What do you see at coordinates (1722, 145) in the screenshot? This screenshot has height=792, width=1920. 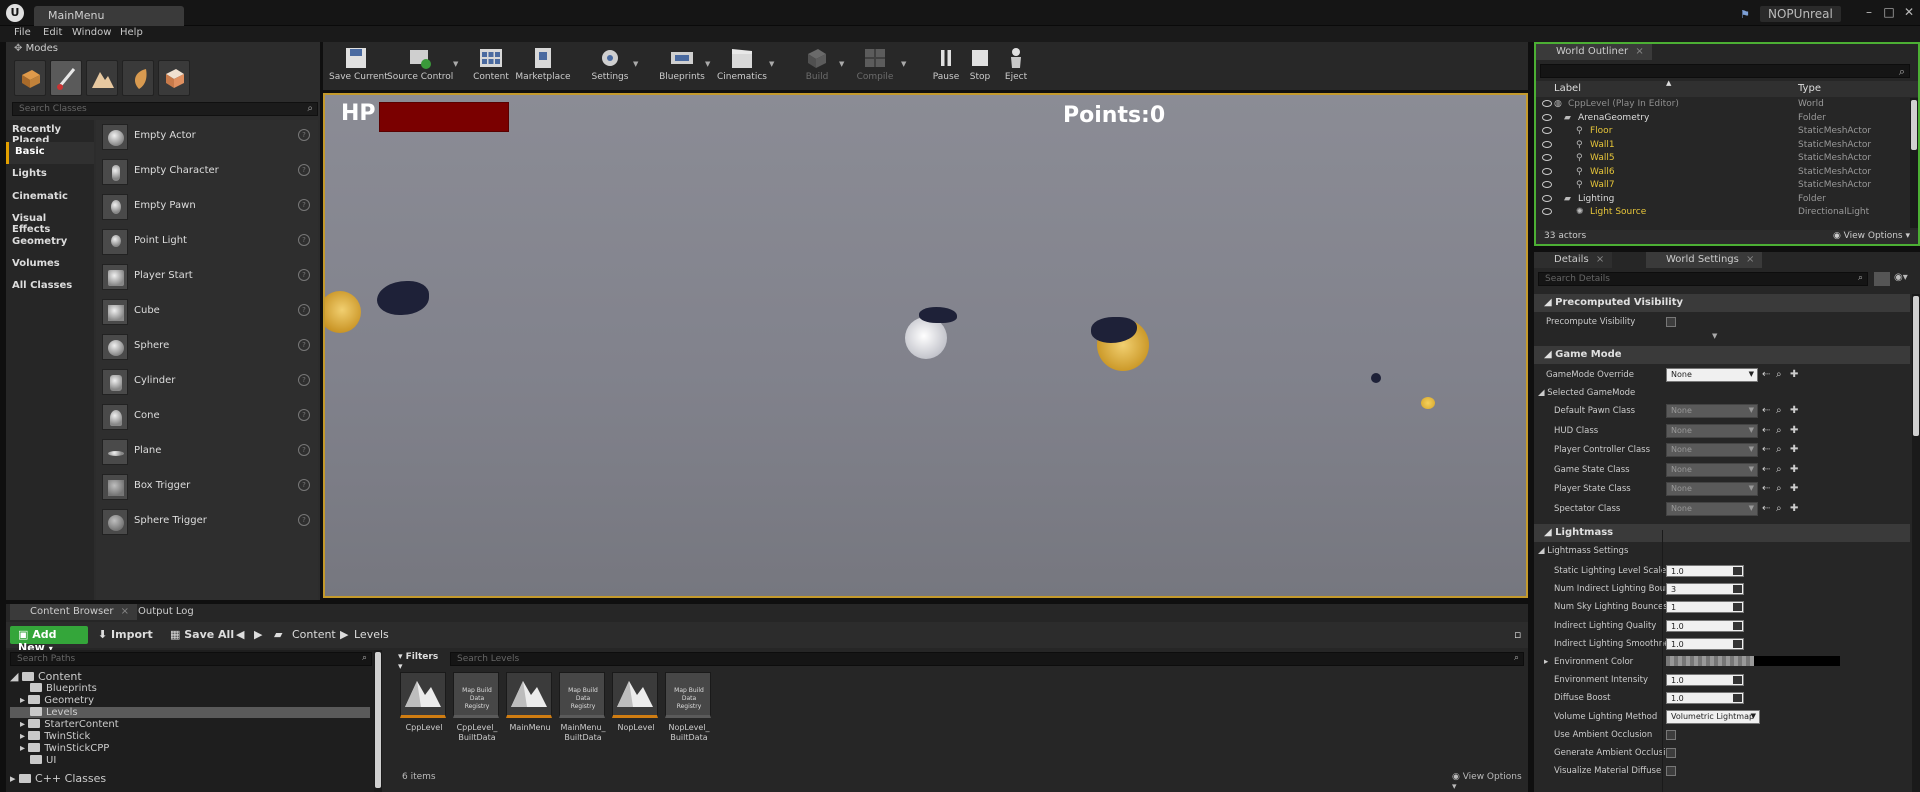 I see `outliner-row: ⚲ Wall1 StaticMeshActor` at bounding box center [1722, 145].